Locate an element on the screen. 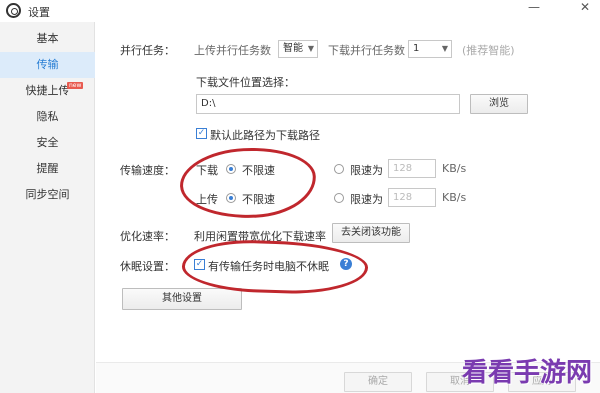  download-unit-label: KB/s is located at coordinates (454, 168).